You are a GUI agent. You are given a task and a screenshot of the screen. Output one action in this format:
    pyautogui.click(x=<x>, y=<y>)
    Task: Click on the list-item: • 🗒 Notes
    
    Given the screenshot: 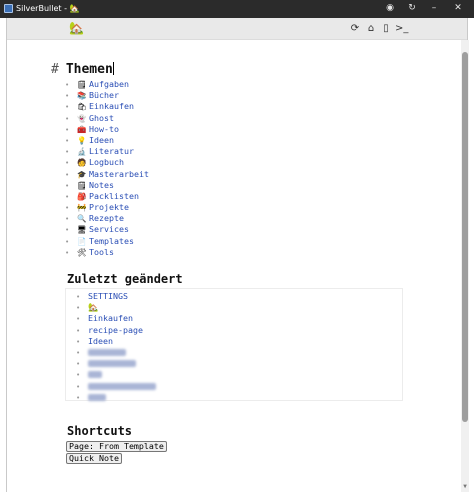 What is the action you would take?
    pyautogui.click(x=89, y=184)
    